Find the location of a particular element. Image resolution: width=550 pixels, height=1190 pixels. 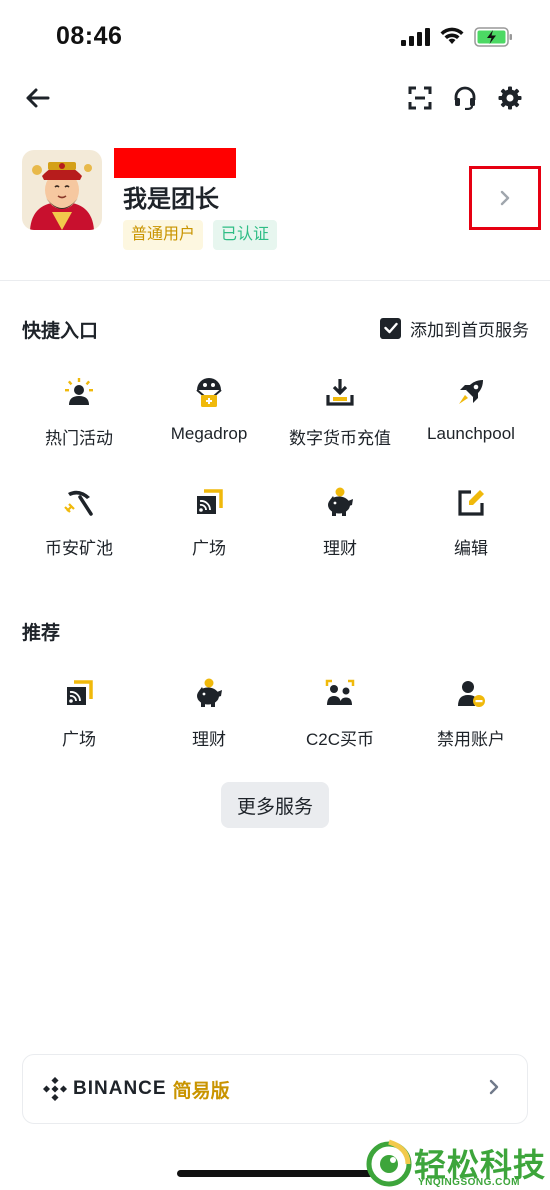

back-button is located at coordinates (37, 98).